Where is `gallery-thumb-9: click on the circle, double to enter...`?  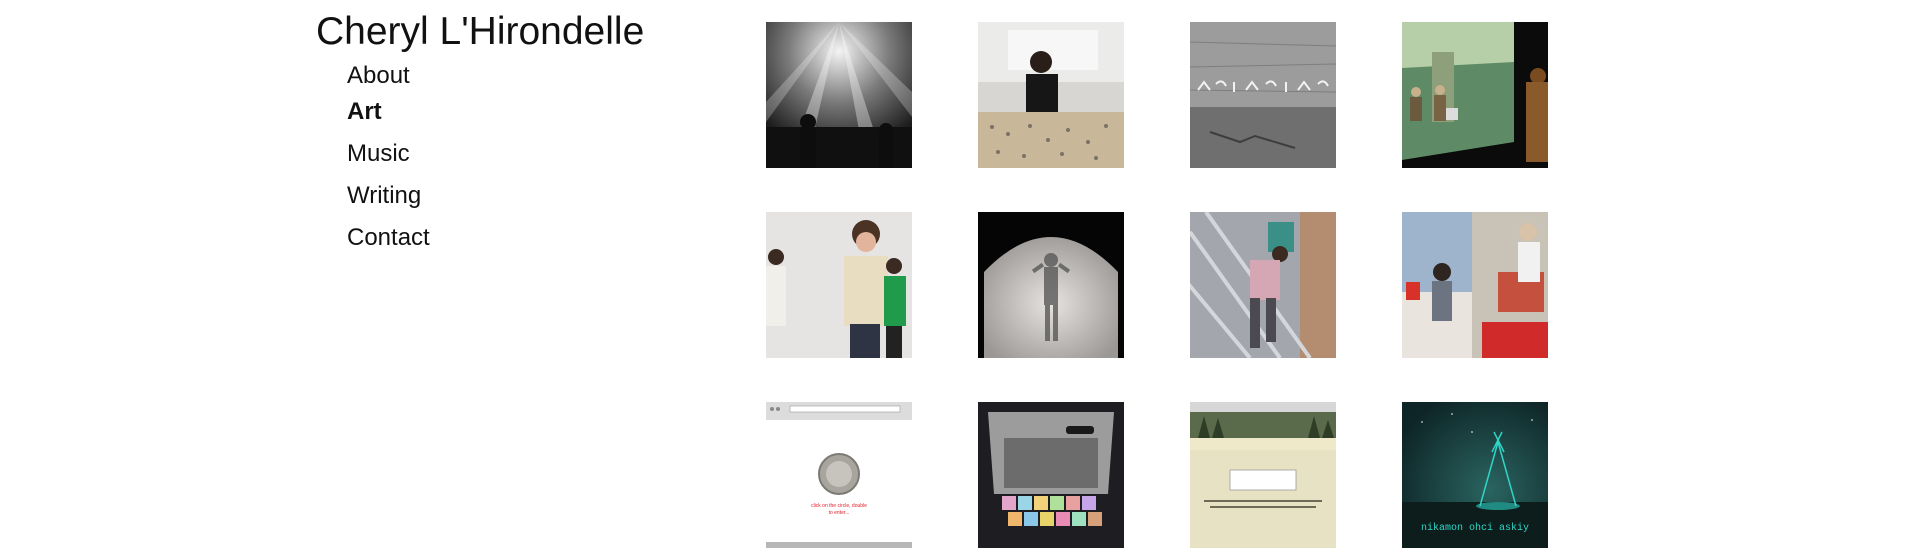 gallery-thumb-9: click on the circle, double to enter... is located at coordinates (839, 475).